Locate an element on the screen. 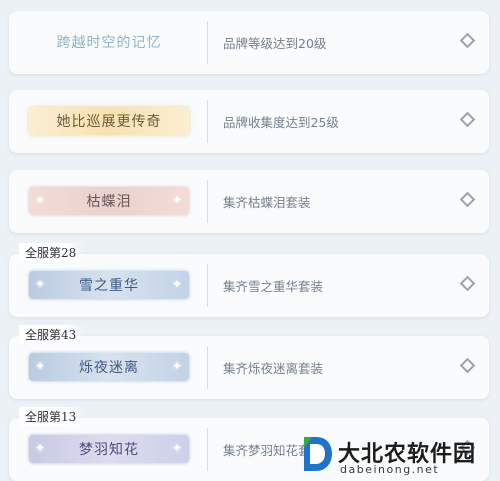 The height and width of the screenshot is (481, 500). rank-badge: 全服第28 is located at coordinates (52, 252).